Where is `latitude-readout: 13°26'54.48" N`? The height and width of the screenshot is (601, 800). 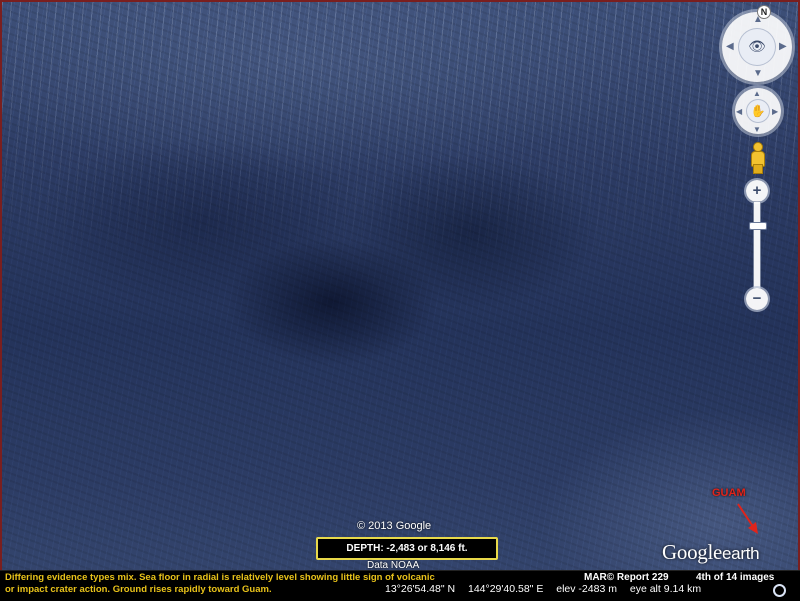
latitude-readout: 13°26'54.48" N is located at coordinates (420, 589).